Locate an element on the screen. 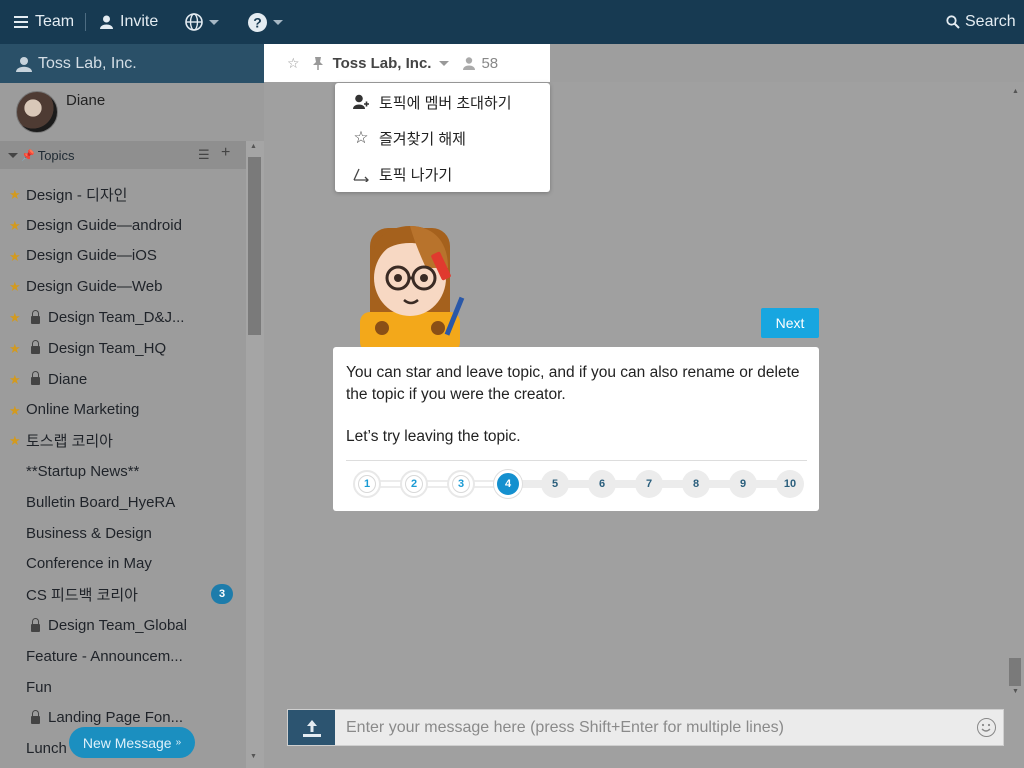 The height and width of the screenshot is (768, 1024). topic-label: Design Team_HQ is located at coordinates (107, 348).